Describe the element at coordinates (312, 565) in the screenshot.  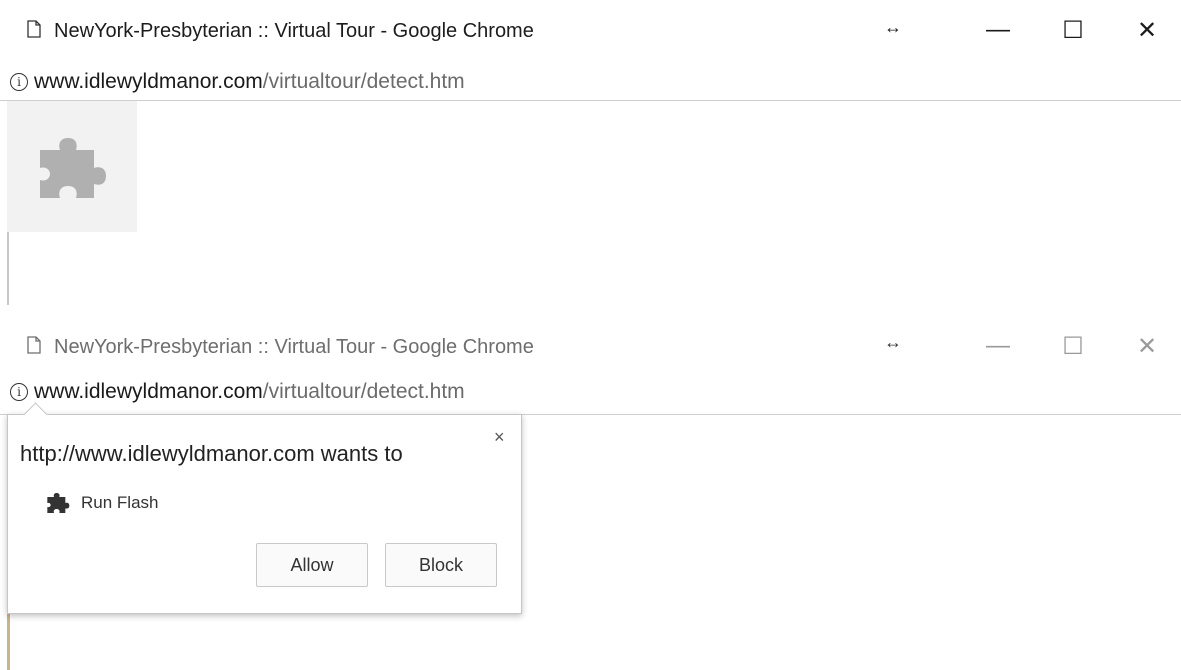
I see `allow-button: Allow` at that location.